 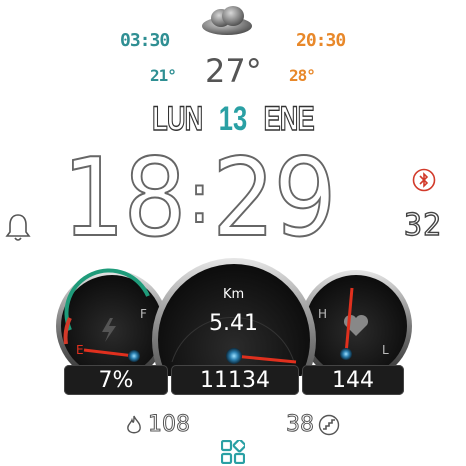 I want to click on heart-gauge: H L, so click(x=356, y=323).